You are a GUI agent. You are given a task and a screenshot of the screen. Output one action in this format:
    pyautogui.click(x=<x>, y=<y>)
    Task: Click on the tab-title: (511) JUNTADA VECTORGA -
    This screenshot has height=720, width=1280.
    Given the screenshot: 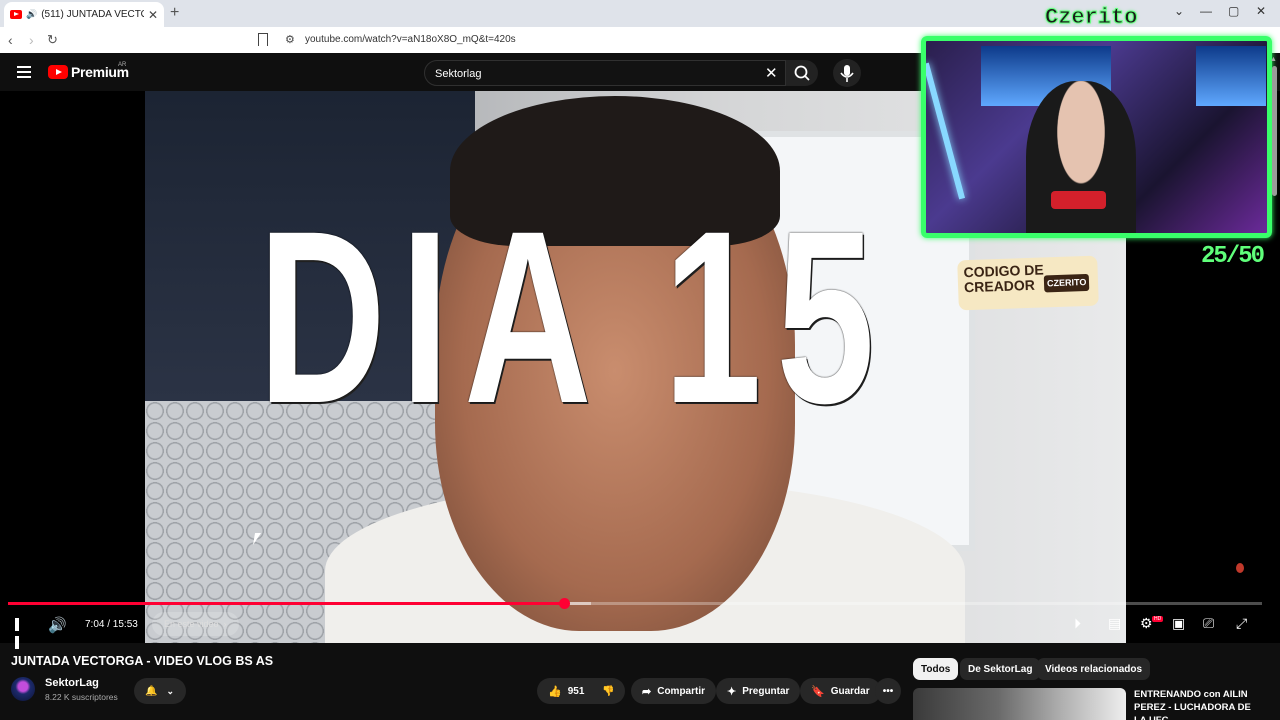 What is the action you would take?
    pyautogui.click(x=92, y=14)
    